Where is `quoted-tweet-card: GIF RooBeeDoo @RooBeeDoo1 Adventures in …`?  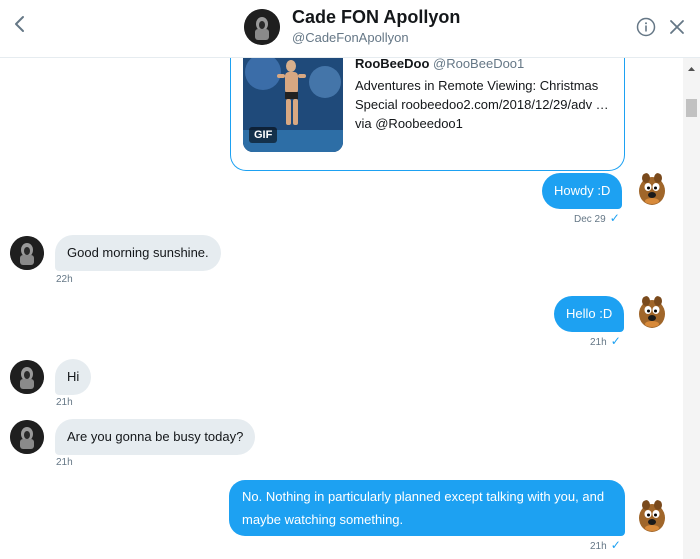 quoted-tweet-card: GIF RooBeeDoo @RooBeeDoo1 Adventures in … is located at coordinates (427, 114).